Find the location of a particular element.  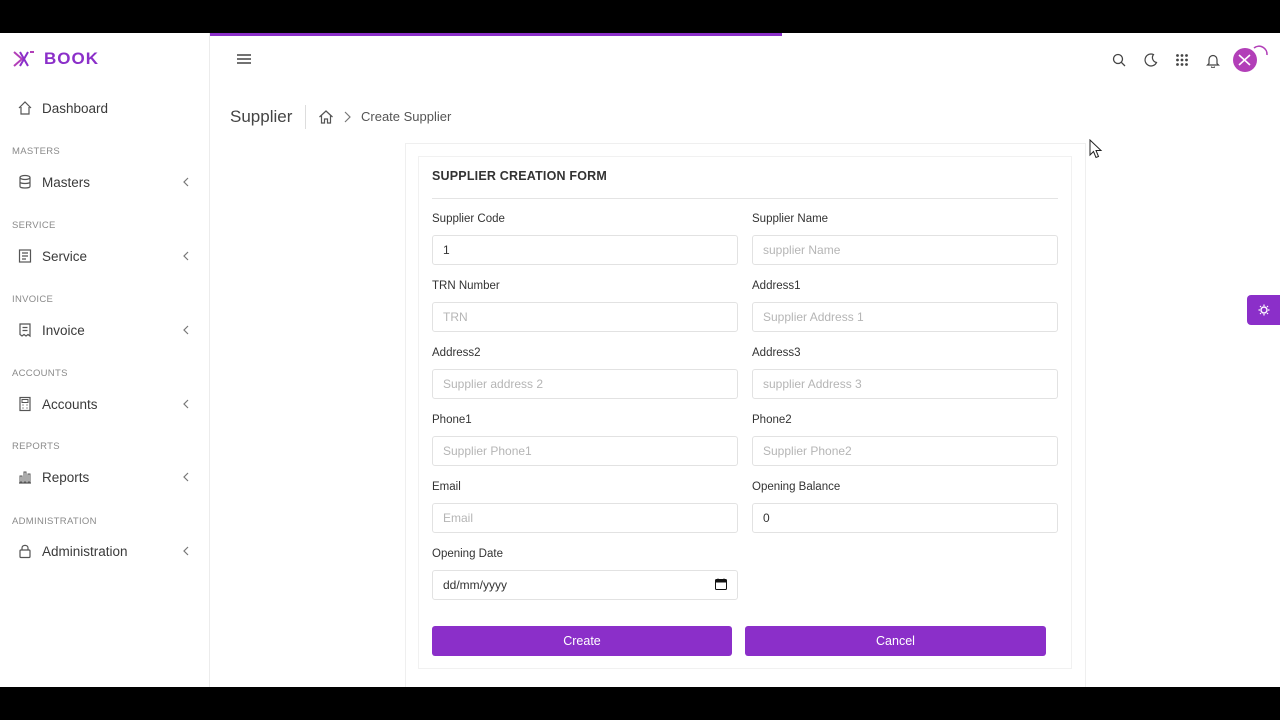

sidebar-item-reports: Reports is located at coordinates (104, 477).